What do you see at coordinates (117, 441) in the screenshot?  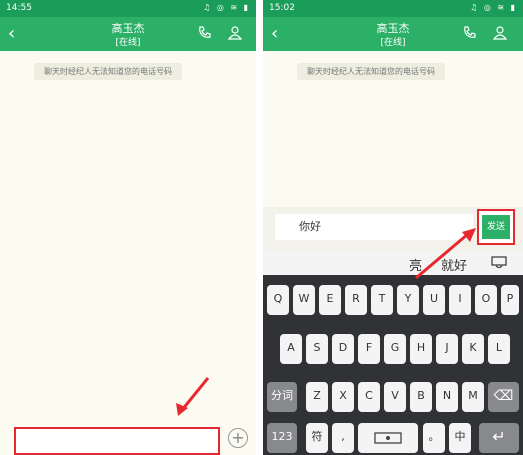 I see `message-input` at bounding box center [117, 441].